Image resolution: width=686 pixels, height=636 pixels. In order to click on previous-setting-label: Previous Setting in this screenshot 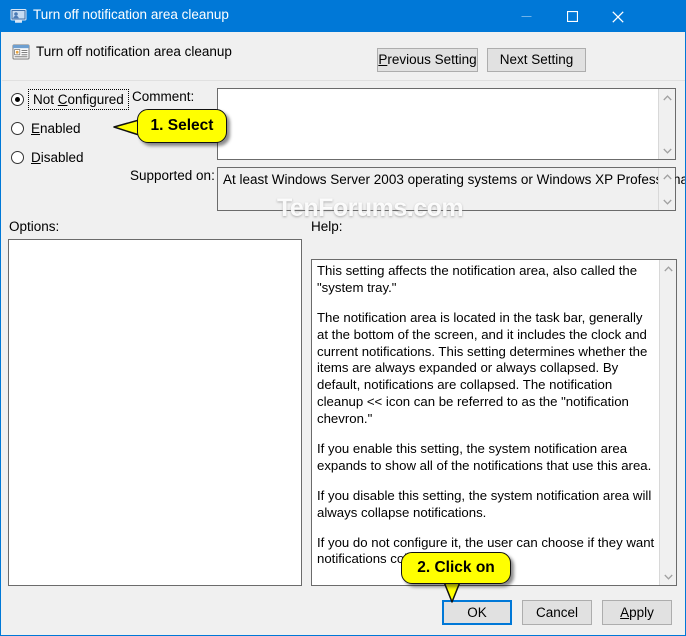, I will do `click(427, 60)`.